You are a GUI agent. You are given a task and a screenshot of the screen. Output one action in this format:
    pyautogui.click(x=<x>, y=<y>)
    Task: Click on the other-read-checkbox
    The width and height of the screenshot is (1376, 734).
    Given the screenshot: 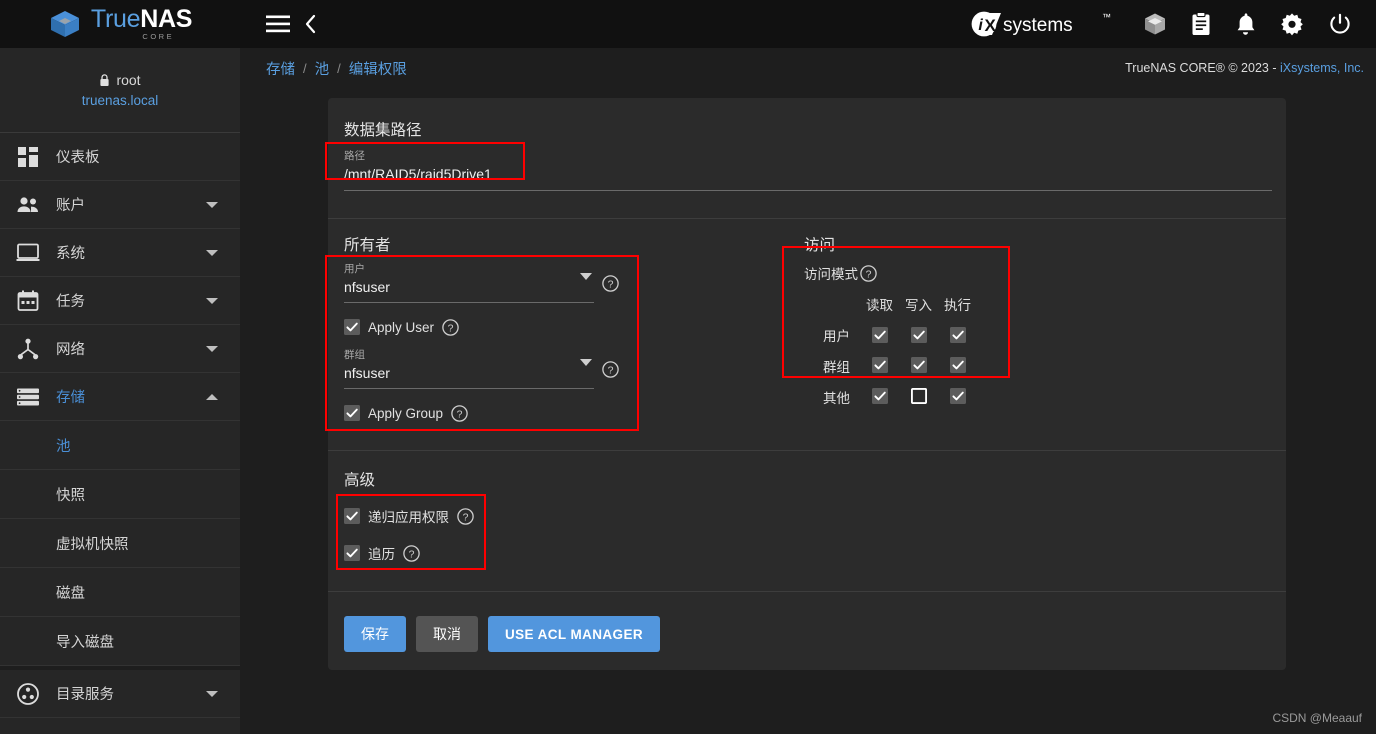 What is the action you would take?
    pyautogui.click(x=879, y=396)
    